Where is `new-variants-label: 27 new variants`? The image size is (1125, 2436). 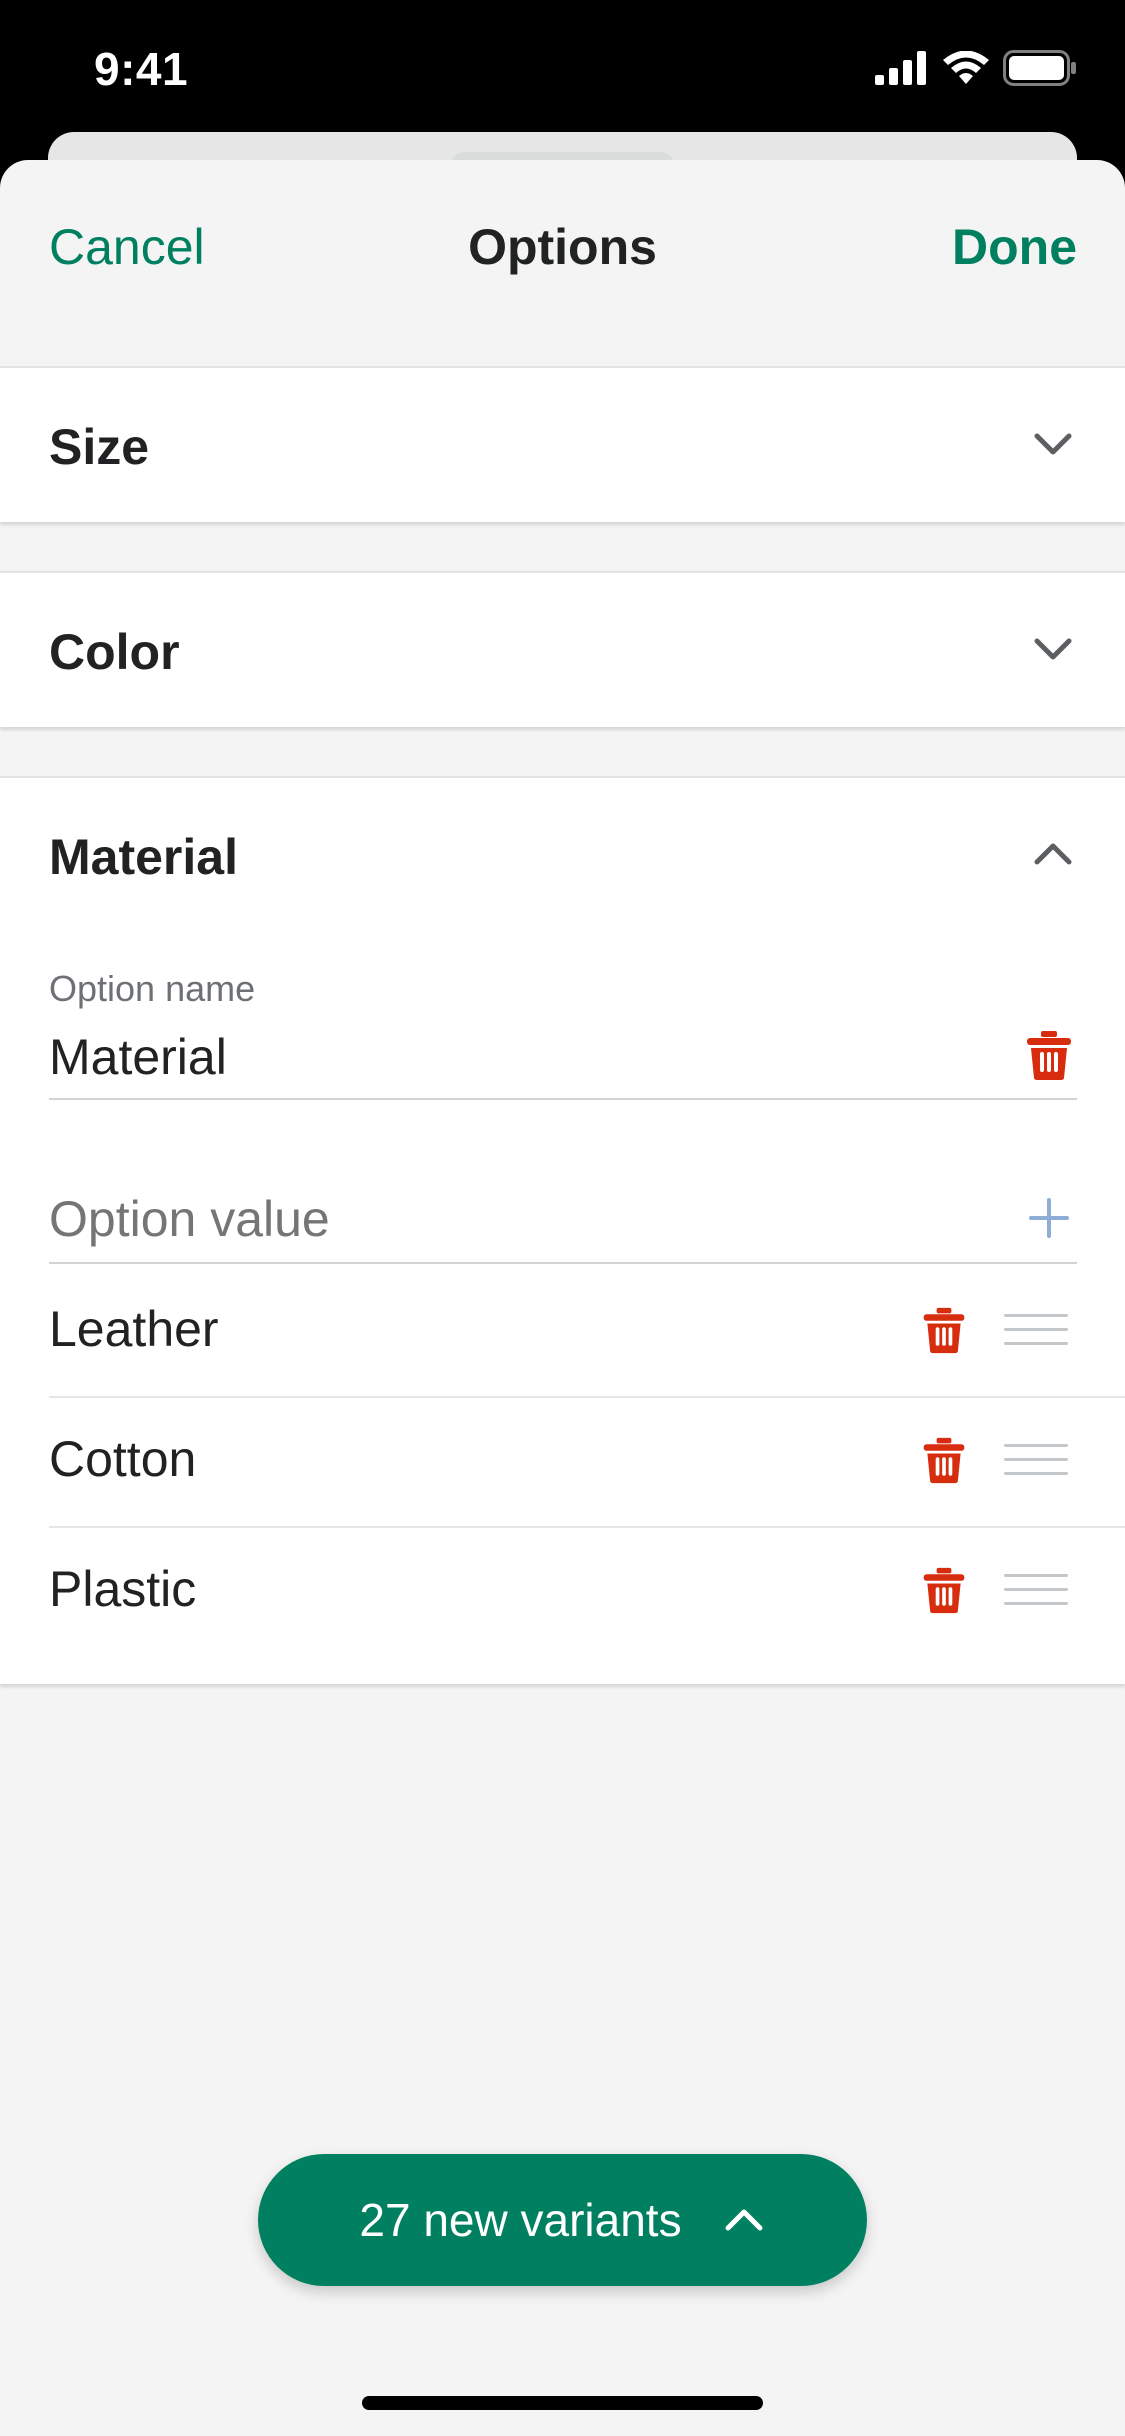 new-variants-label: 27 new variants is located at coordinates (520, 2220).